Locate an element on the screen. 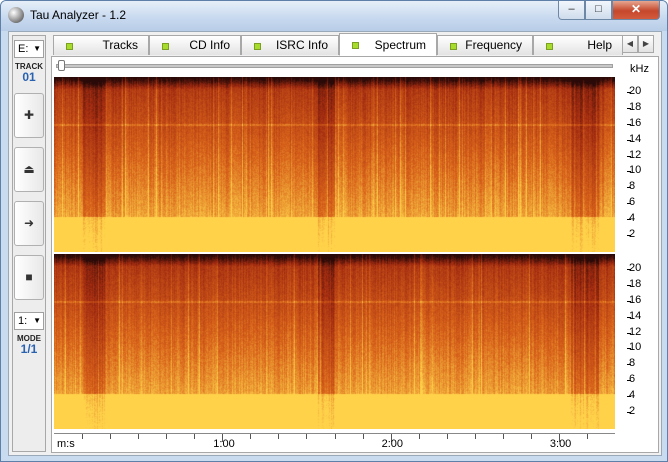 The width and height of the screenshot is (668, 462). stop-icon: ■ is located at coordinates (29, 277).